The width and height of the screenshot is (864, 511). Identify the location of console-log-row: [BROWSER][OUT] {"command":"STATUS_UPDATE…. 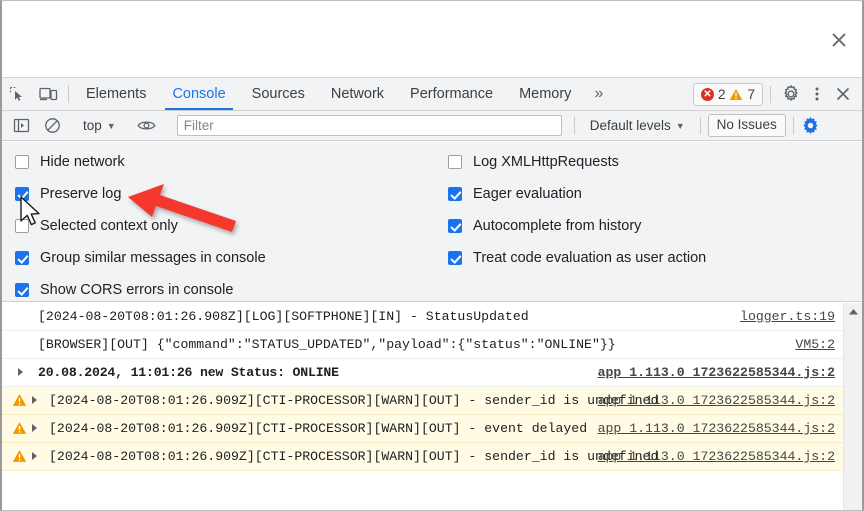
(422, 345).